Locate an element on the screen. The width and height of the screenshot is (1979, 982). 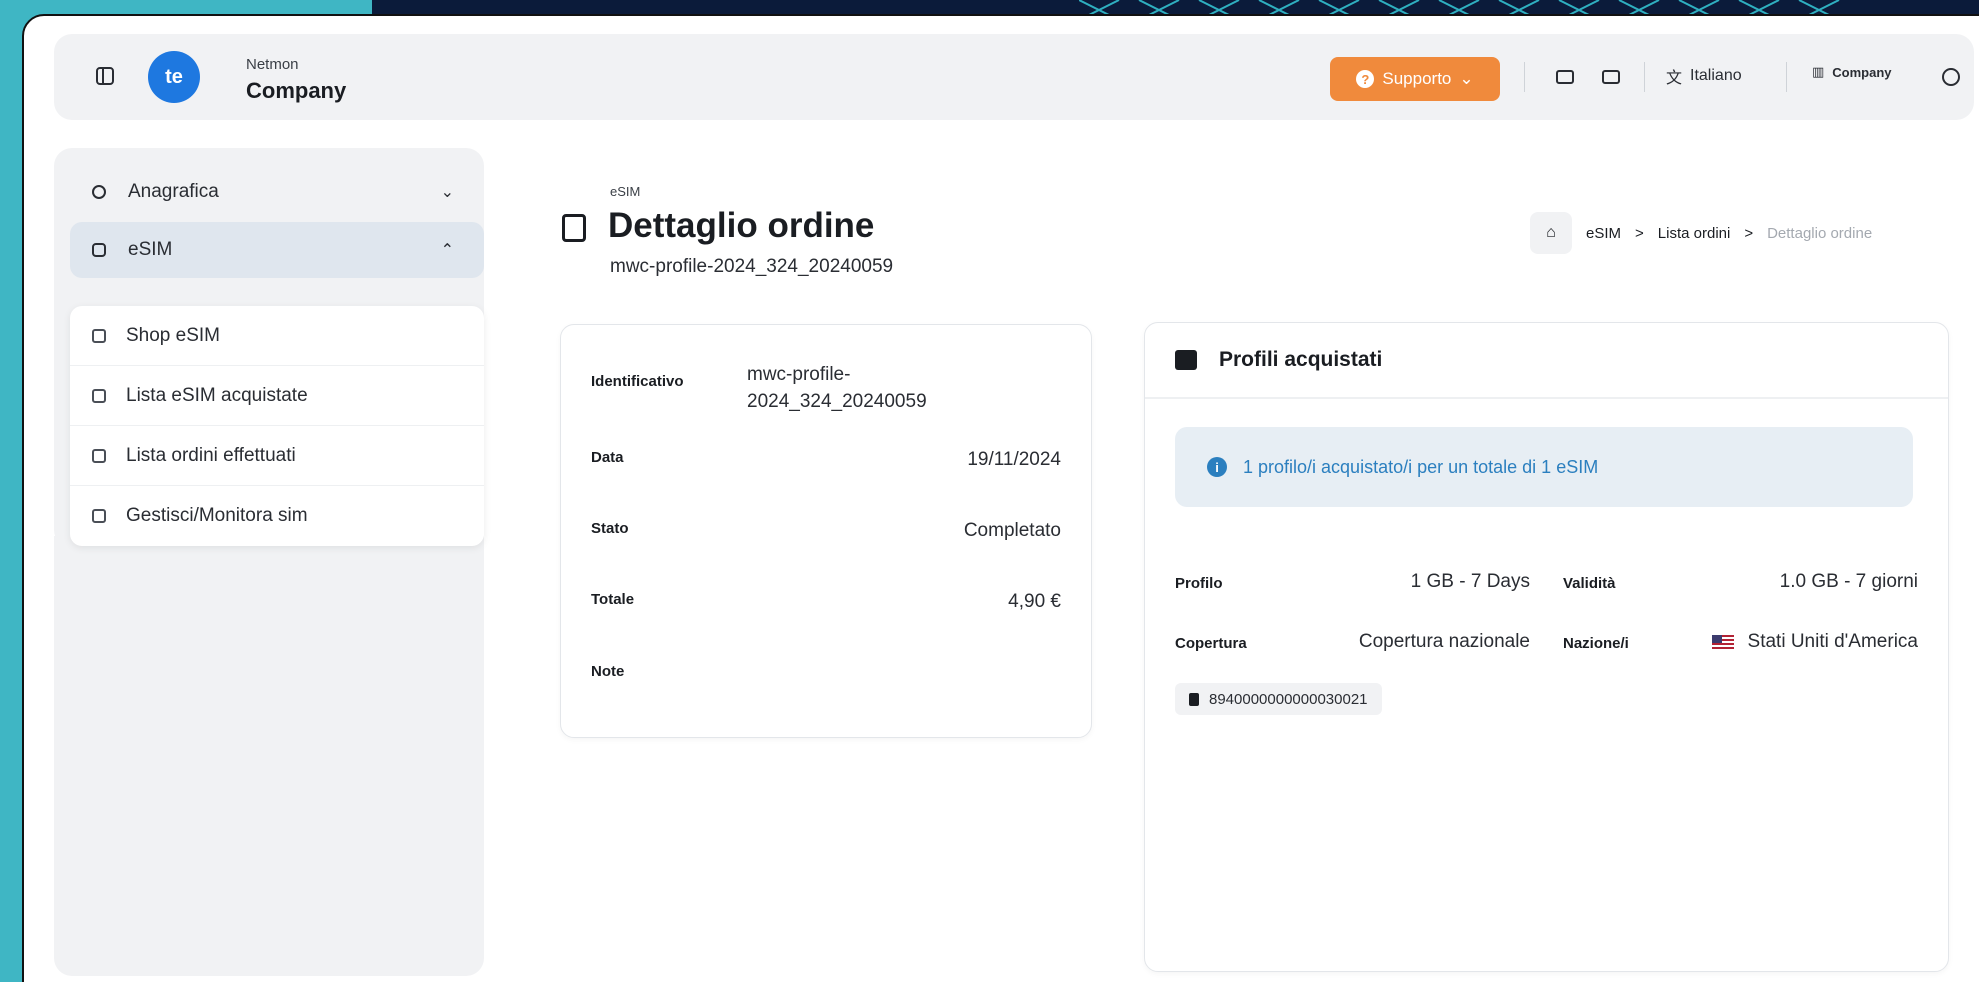
coverage-value: Copertura nazionale is located at coordinates (1444, 641).